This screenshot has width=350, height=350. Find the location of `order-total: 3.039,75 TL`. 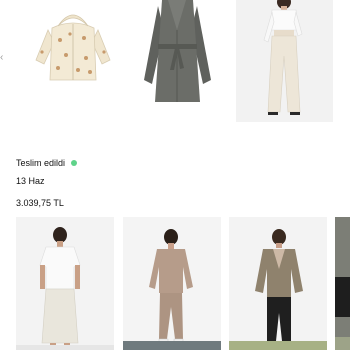

order-total: 3.039,75 TL is located at coordinates (40, 203).